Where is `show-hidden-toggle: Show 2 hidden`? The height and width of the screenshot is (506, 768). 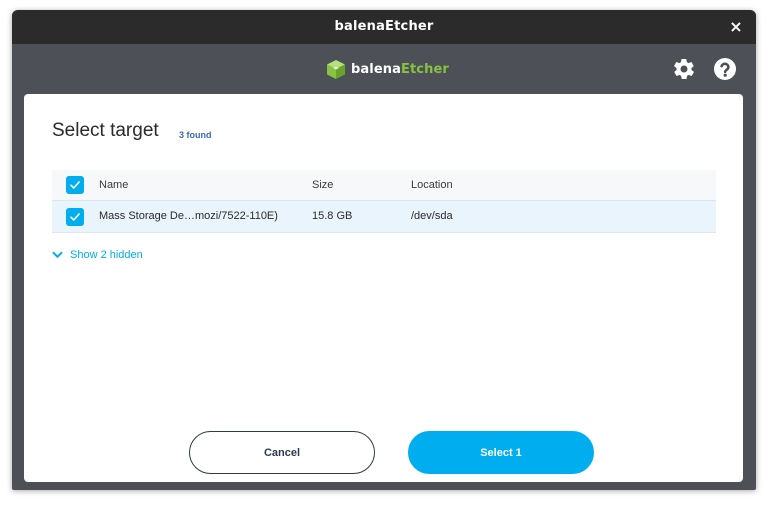
show-hidden-toggle: Show 2 hidden is located at coordinates (97, 255).